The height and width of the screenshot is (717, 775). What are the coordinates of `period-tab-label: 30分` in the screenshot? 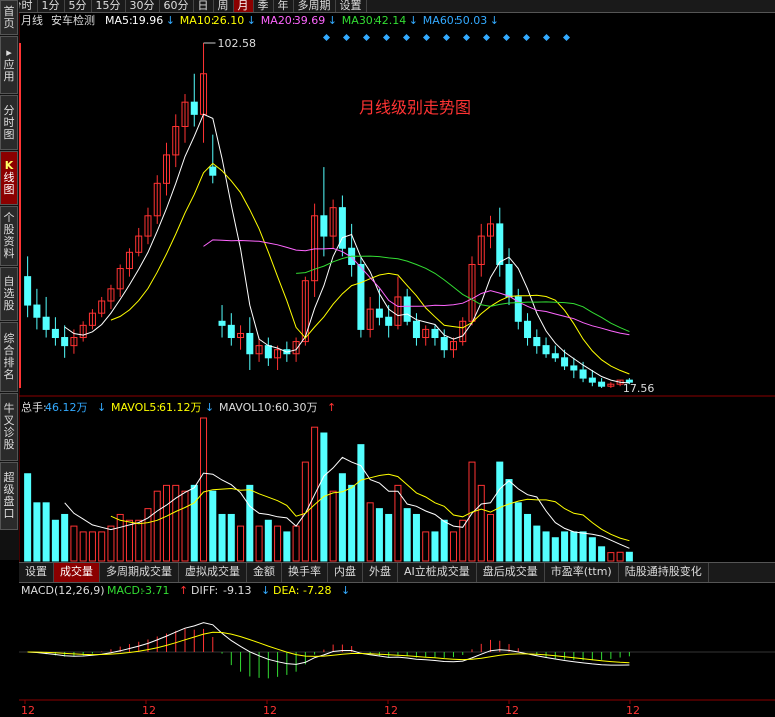 It's located at (142, 6).